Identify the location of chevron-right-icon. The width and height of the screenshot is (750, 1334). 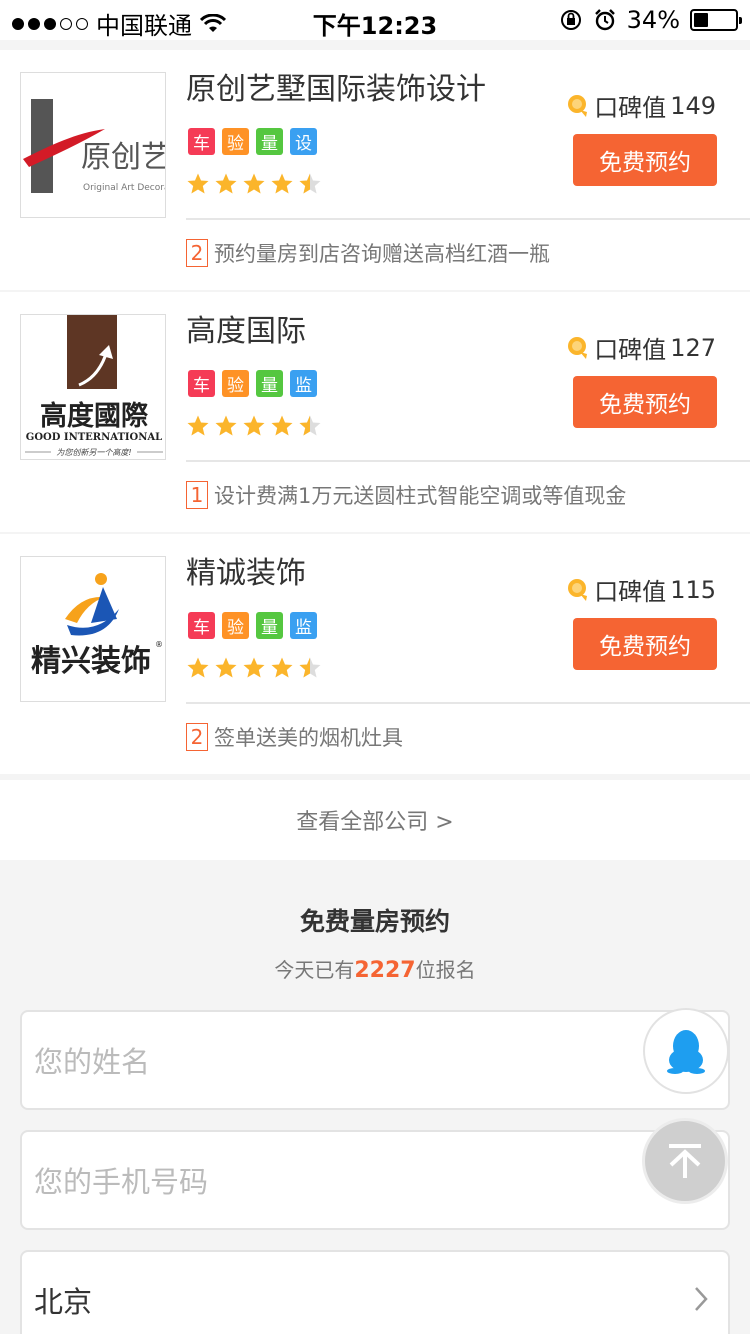
(701, 1299).